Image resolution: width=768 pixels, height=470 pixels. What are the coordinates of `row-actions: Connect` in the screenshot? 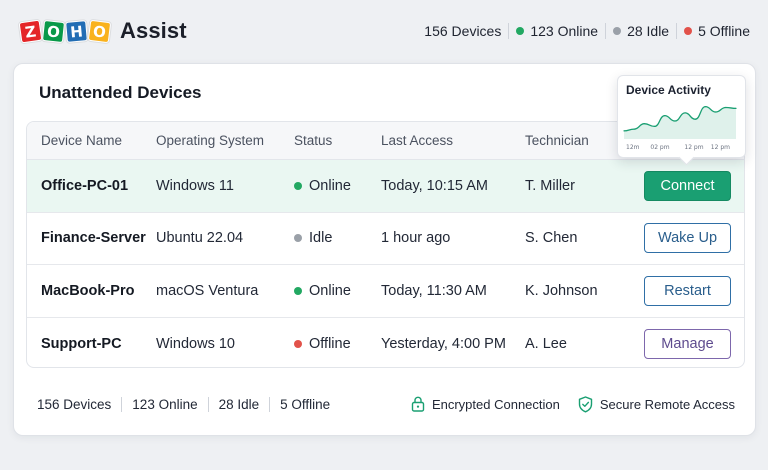 It's located at (687, 185).